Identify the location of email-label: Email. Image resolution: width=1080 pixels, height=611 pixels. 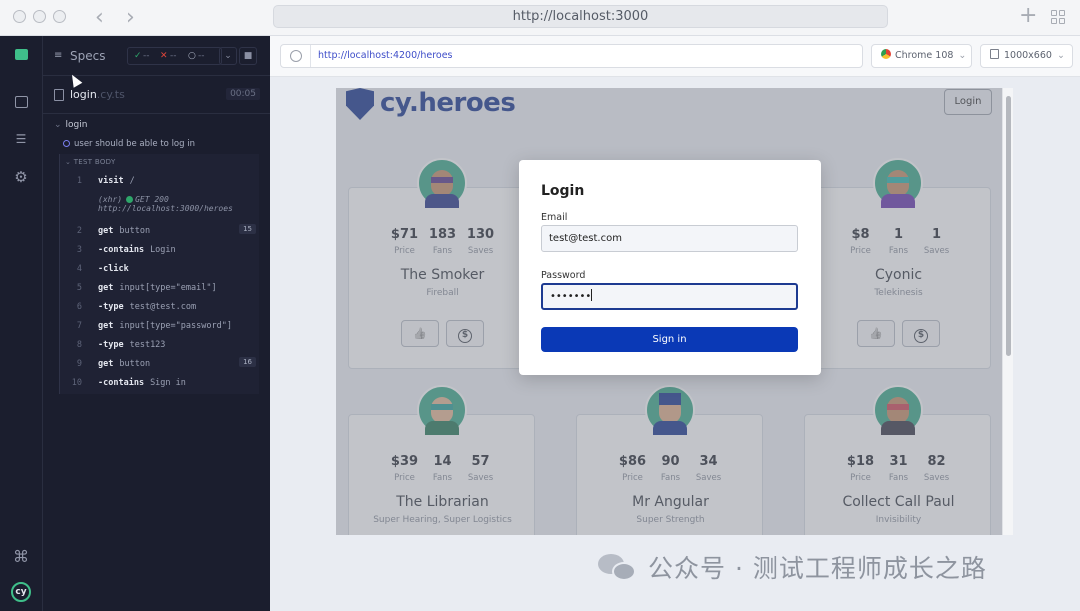
(554, 217).